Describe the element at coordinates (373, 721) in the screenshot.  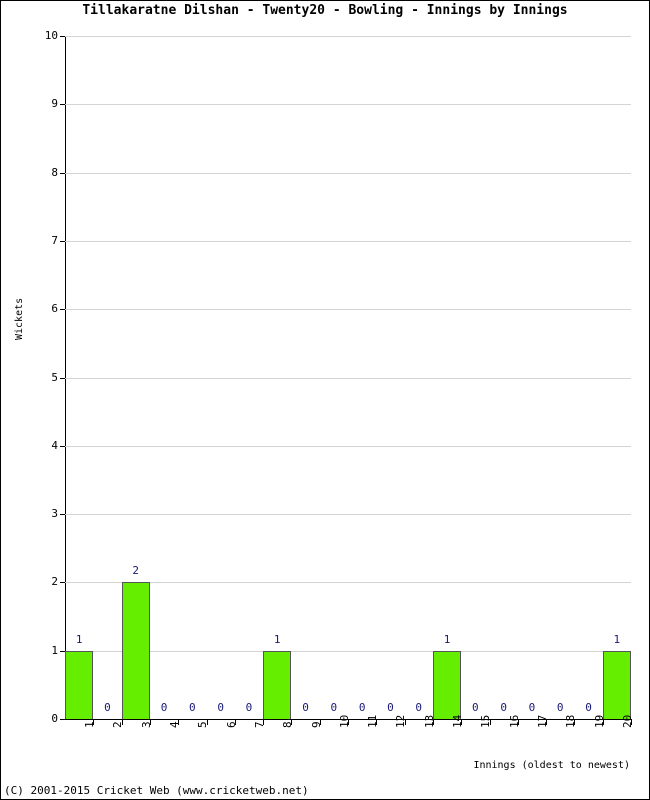
I see `x-axis-tick-label: 11` at that location.